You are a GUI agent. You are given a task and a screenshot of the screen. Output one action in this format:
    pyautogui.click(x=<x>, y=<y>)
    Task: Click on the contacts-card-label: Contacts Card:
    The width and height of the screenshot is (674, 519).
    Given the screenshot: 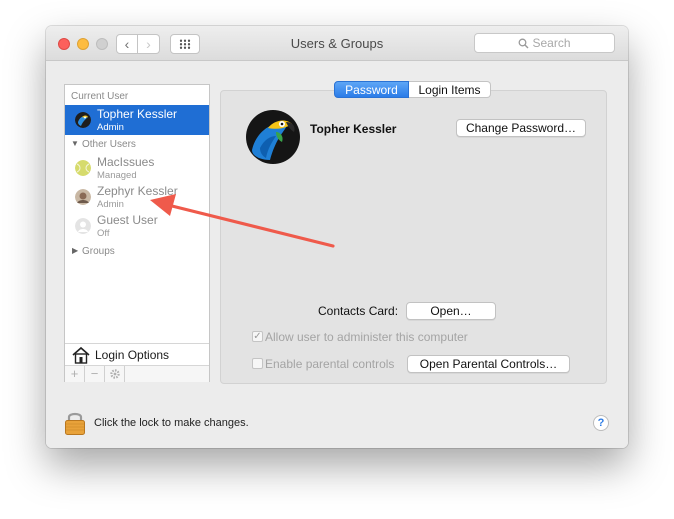 What is the action you would take?
    pyautogui.click(x=358, y=311)
    